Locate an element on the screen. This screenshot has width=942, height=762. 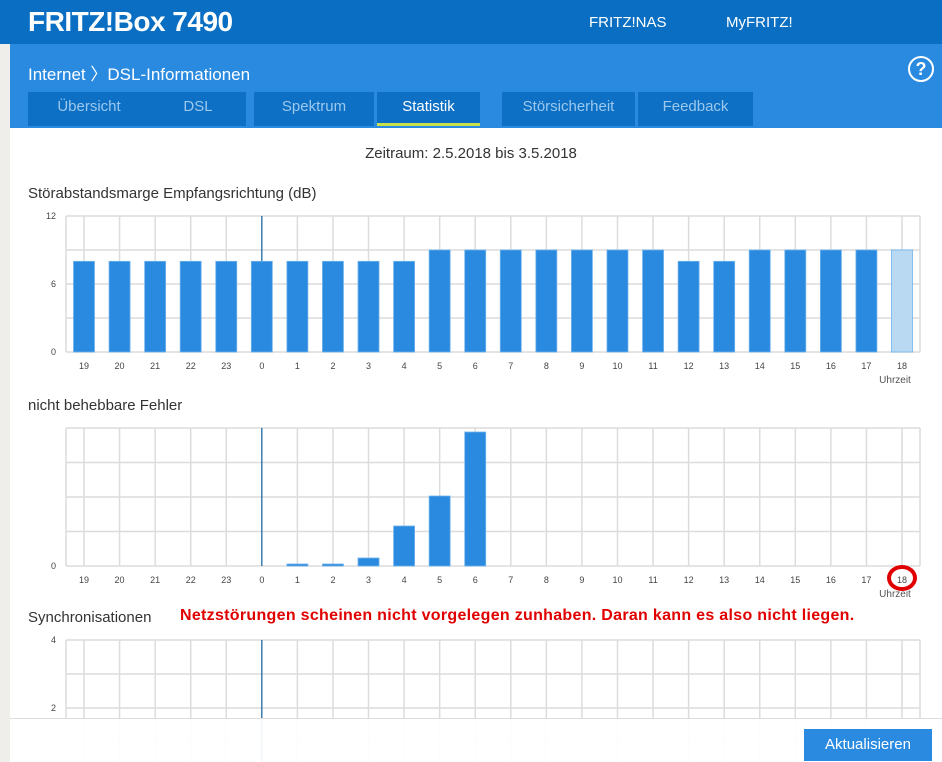
y-tick-label: 4 is located at coordinates (53, 640).